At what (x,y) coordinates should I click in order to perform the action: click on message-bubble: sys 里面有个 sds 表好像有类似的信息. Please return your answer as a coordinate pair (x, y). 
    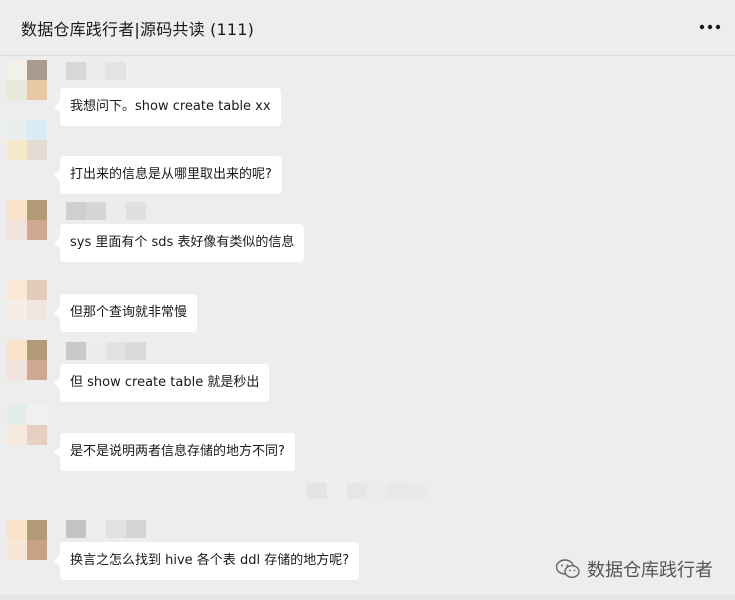
    Looking at the image, I should click on (179, 243).